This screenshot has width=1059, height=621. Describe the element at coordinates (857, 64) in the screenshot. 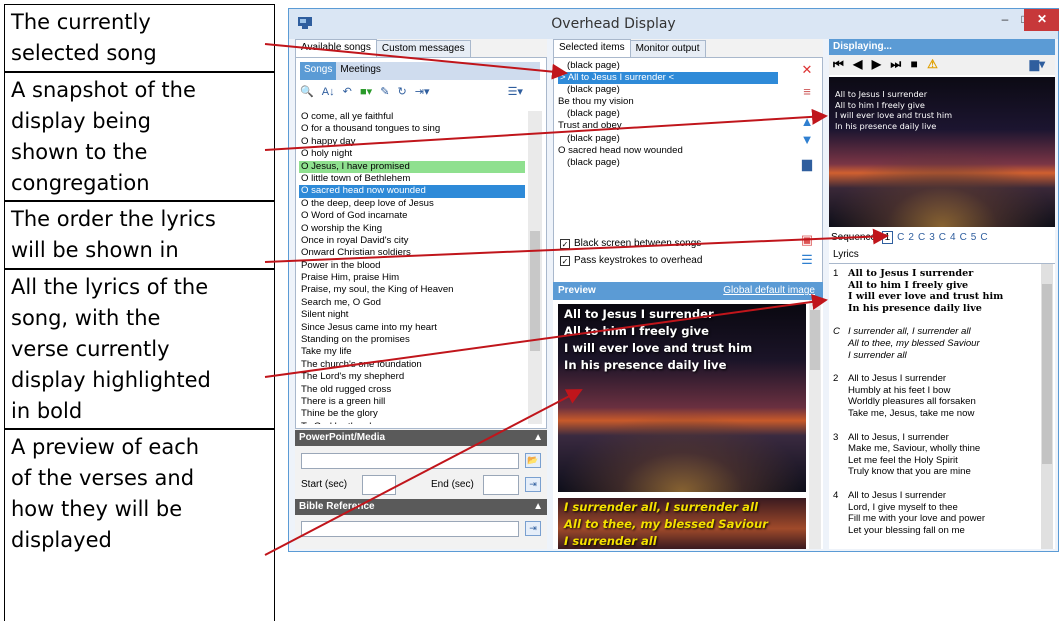

I see `previous-verse-icon: ◀` at that location.